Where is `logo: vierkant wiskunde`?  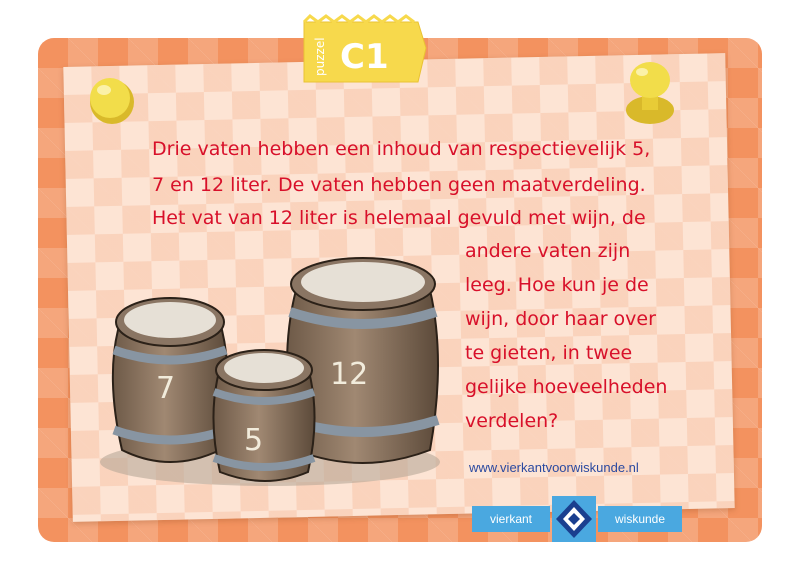 logo: vierkant wiskunde is located at coordinates (577, 519).